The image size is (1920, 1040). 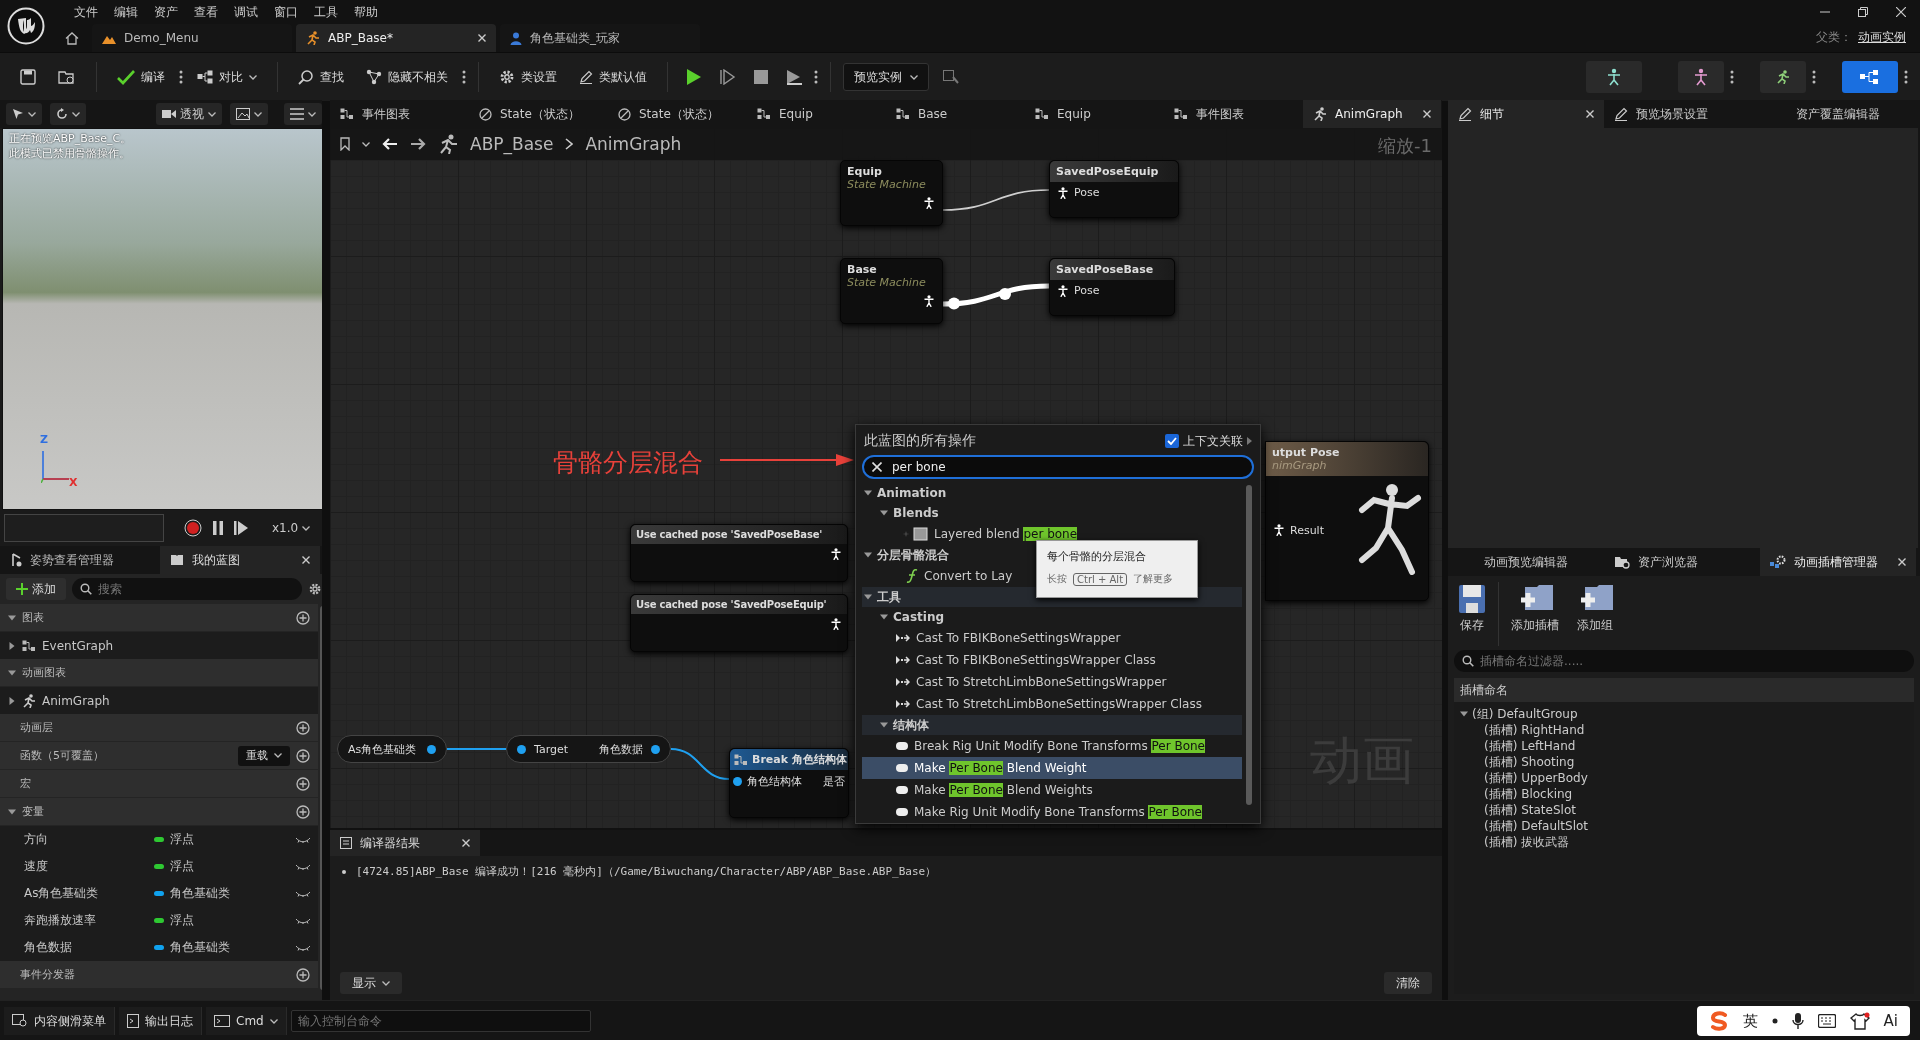 What do you see at coordinates (67, 77) in the screenshot?
I see `browse-icon` at bounding box center [67, 77].